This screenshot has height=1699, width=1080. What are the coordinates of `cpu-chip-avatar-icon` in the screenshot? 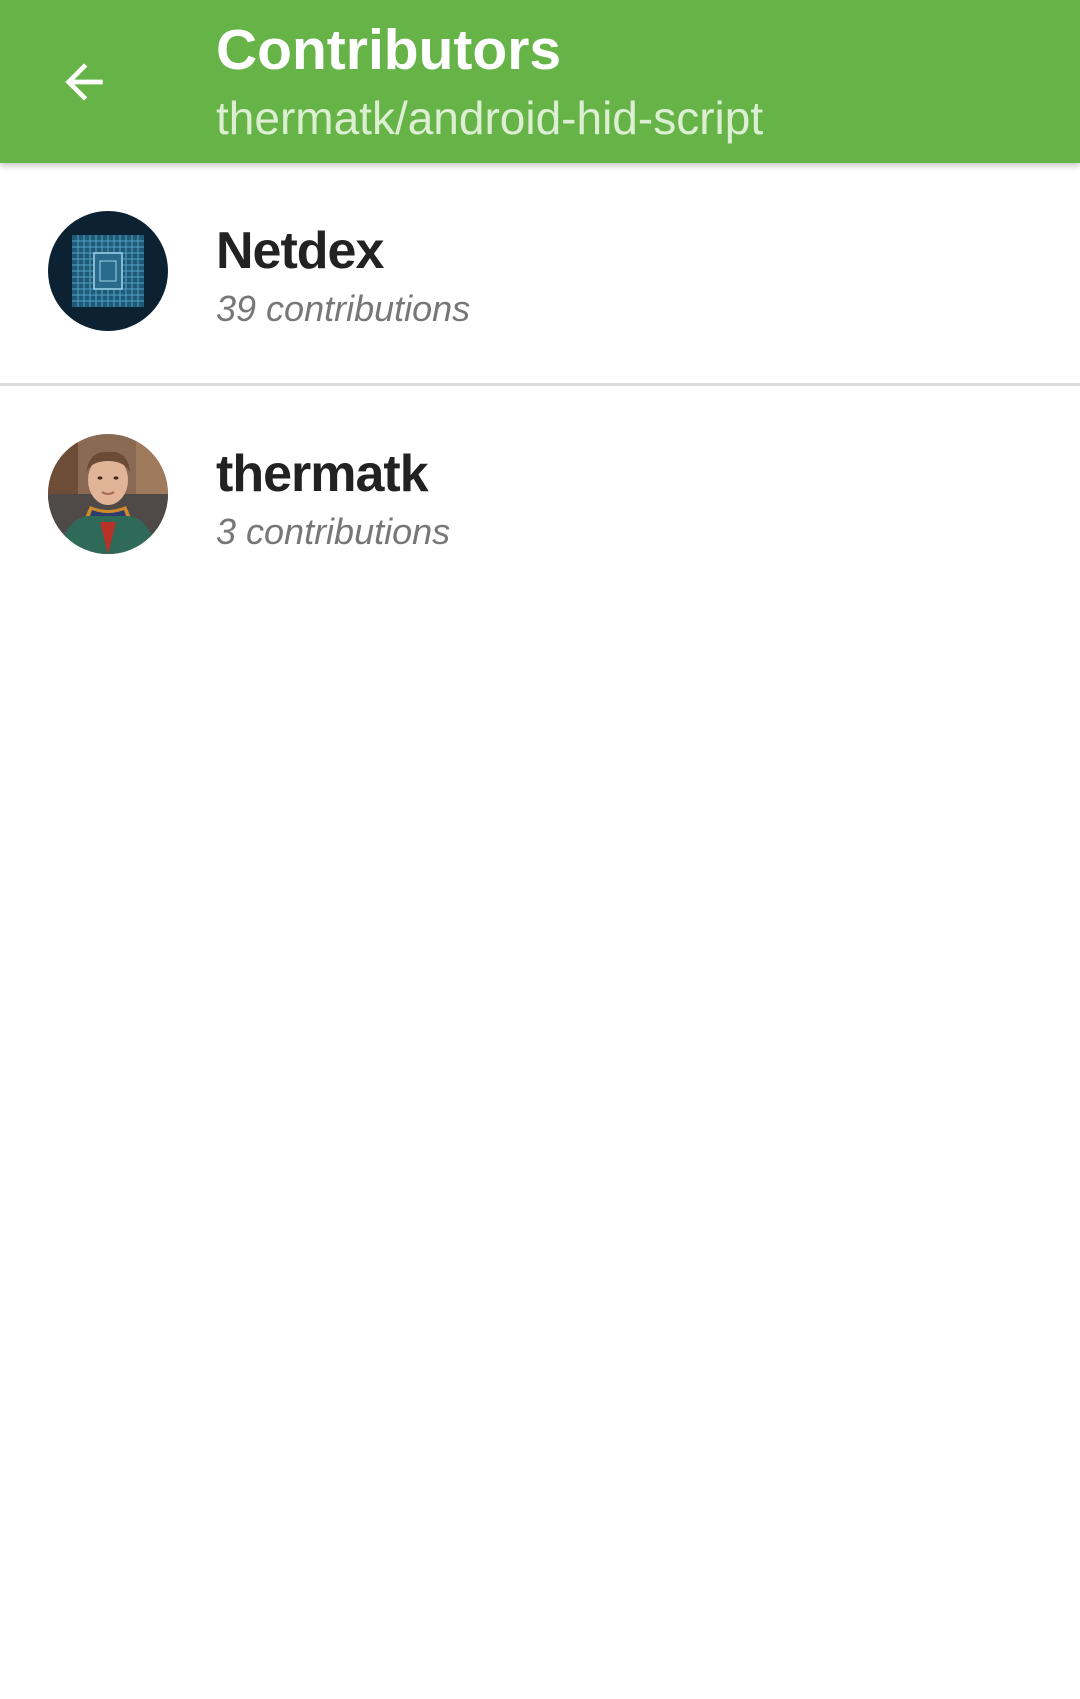 It's located at (108, 271).